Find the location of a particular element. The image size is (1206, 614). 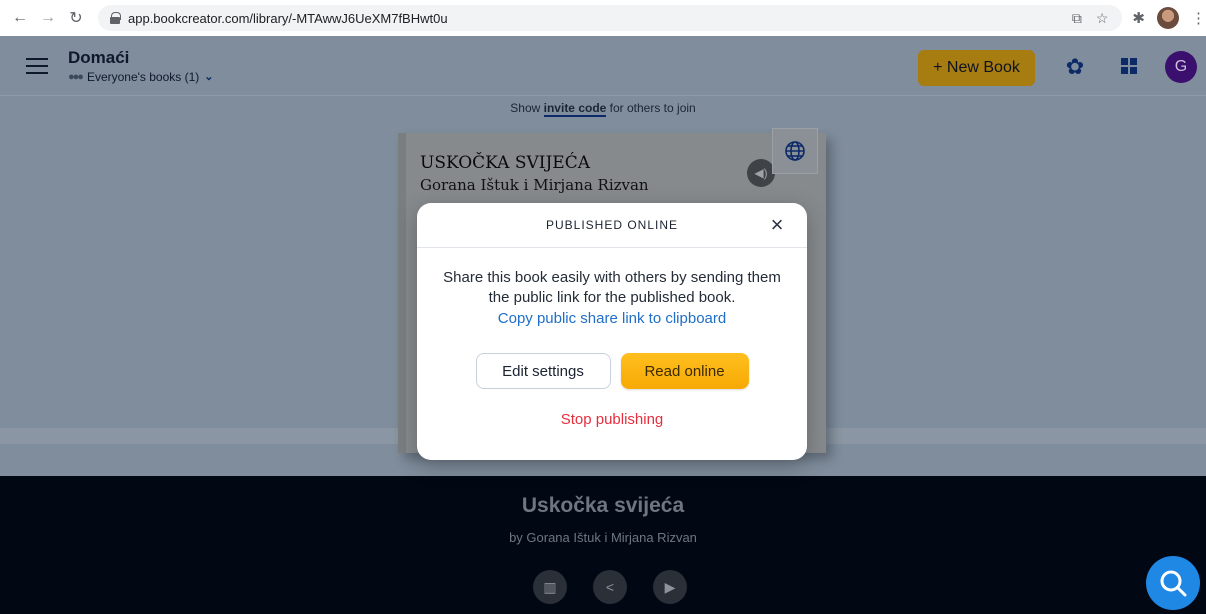

gear-icon: ✿ is located at coordinates (1075, 67).